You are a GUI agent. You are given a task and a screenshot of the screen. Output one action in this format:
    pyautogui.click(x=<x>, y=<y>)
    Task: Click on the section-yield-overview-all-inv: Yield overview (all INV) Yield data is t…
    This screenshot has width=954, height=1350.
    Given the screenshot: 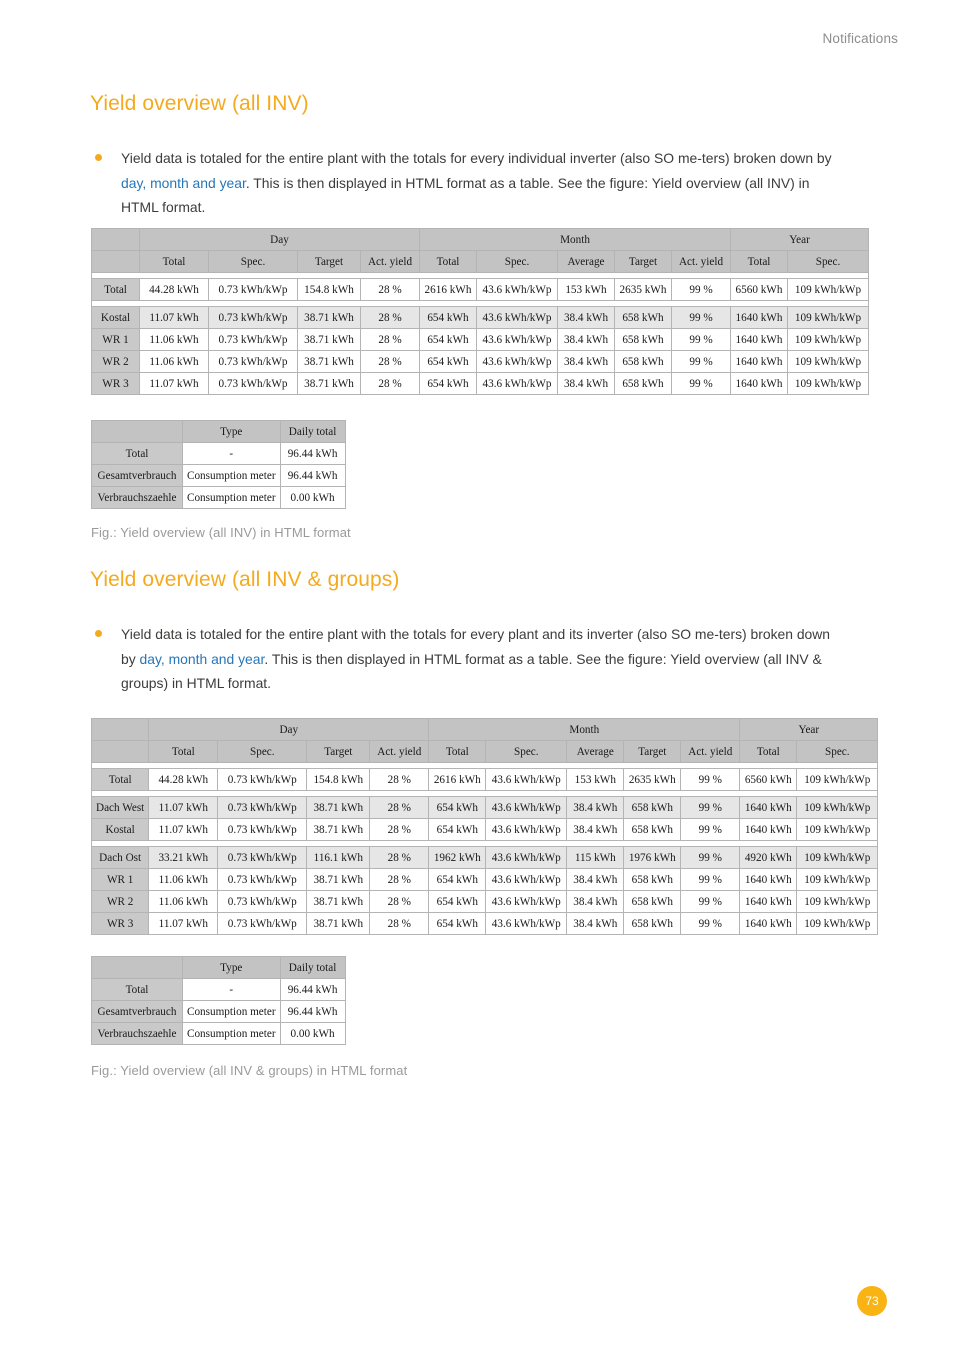 What is the action you would take?
    pyautogui.click(x=496, y=156)
    